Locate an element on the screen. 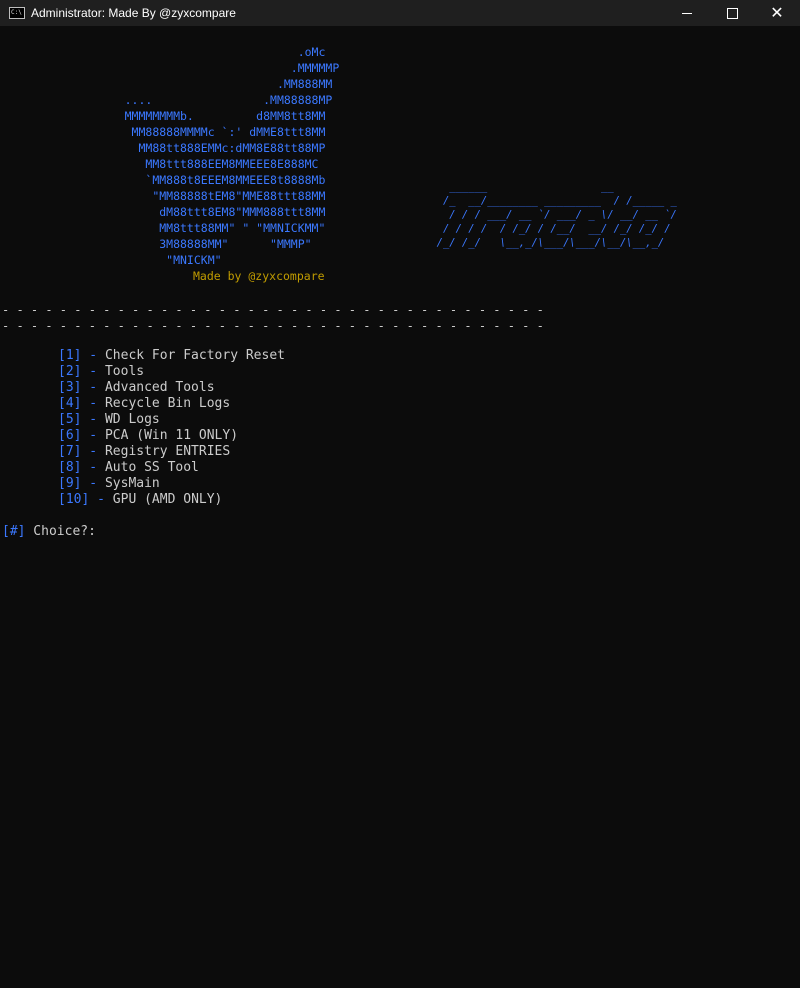 The width and height of the screenshot is (800, 988). made-by-text: Made by @zyxcompare is located at coordinates (259, 276).